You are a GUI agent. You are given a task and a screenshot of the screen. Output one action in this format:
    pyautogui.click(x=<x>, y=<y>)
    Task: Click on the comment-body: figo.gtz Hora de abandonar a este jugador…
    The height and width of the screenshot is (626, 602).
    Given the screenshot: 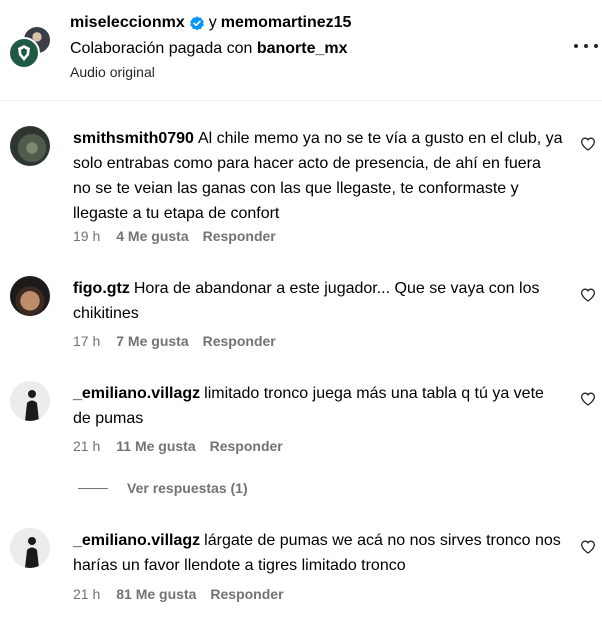 What is the action you would take?
    pyautogui.click(x=318, y=301)
    